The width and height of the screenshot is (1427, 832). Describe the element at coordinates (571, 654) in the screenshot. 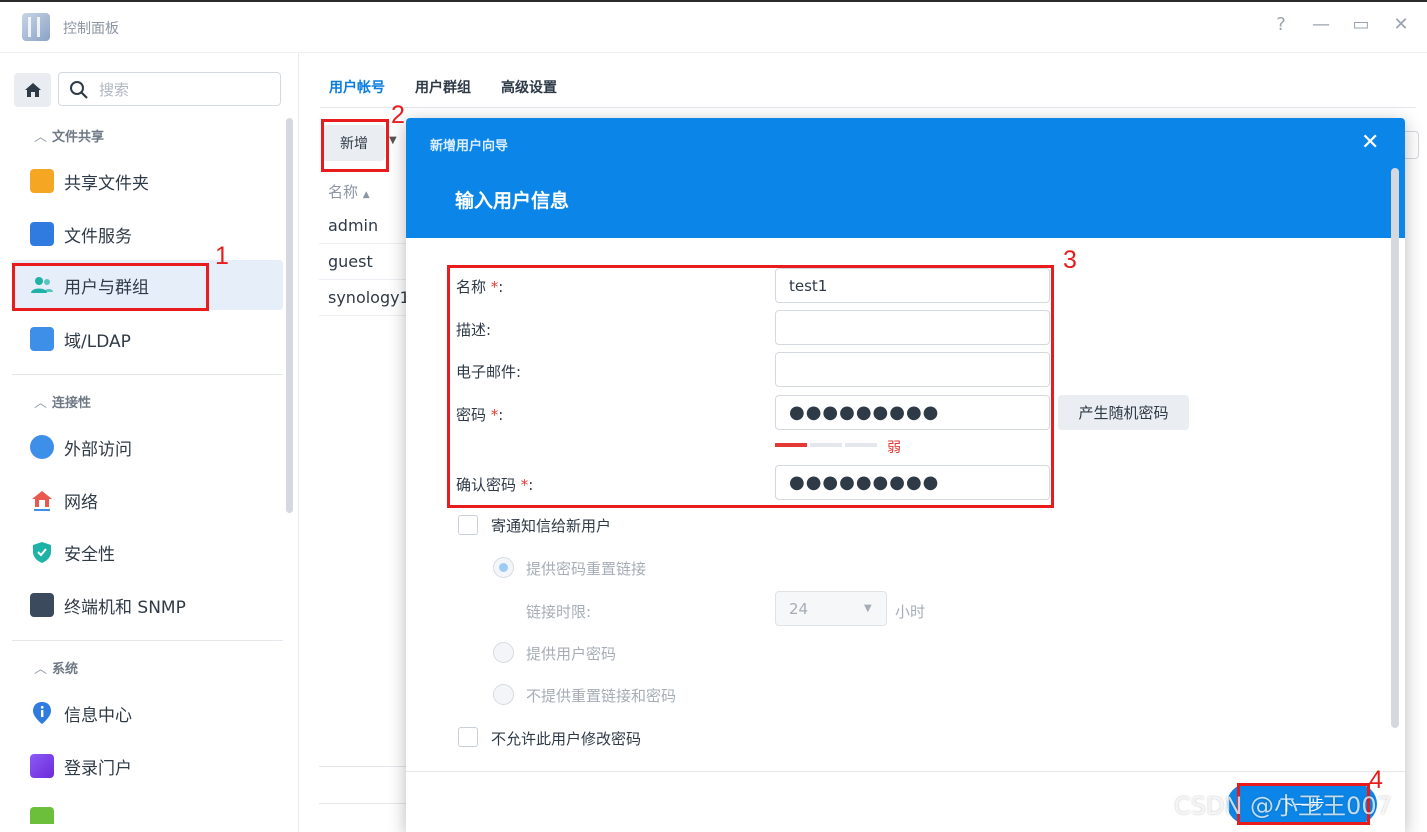

I see `user-password-label: 提供用户密码` at that location.